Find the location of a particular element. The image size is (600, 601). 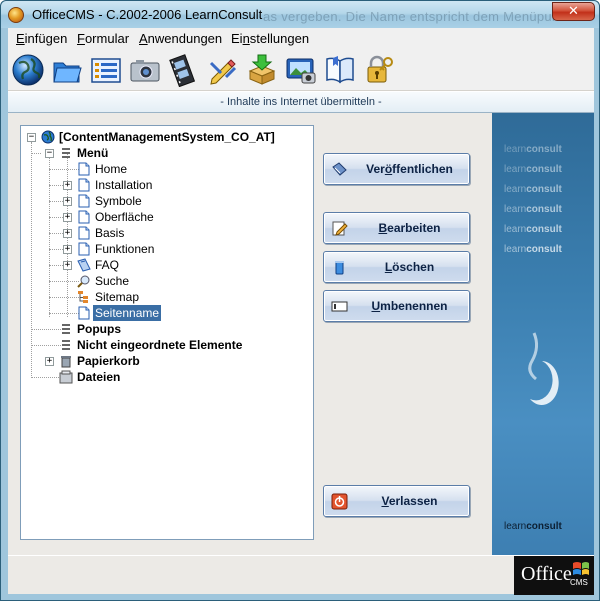

publish-button: Veröffentlichen is located at coordinates (396, 169).